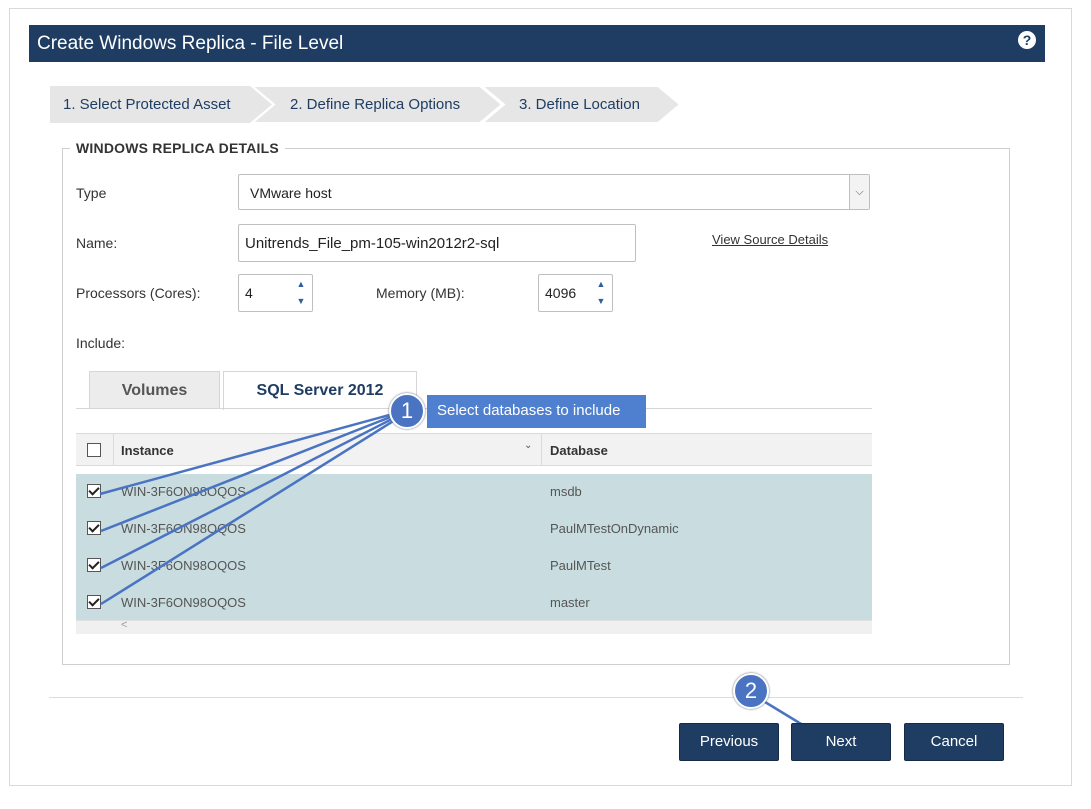  What do you see at coordinates (841, 742) in the screenshot?
I see `next-button: Next` at bounding box center [841, 742].